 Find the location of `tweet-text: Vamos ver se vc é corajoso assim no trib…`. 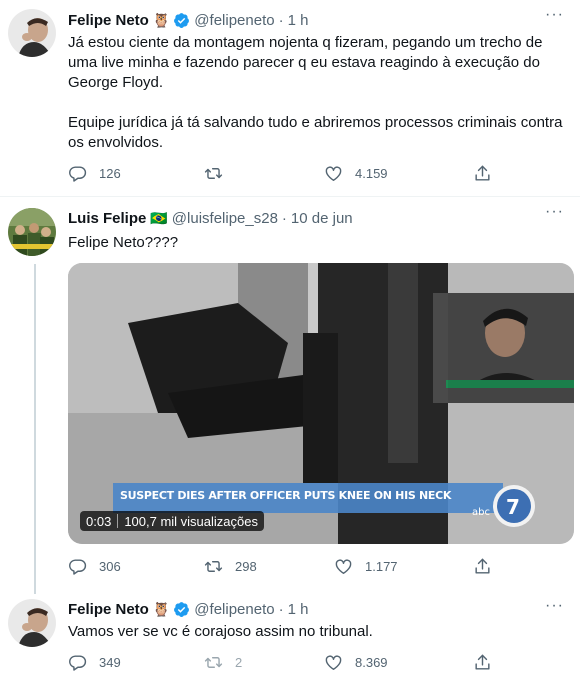

tweet-text: Vamos ver se vc é corajoso assim no trib… is located at coordinates (220, 631).